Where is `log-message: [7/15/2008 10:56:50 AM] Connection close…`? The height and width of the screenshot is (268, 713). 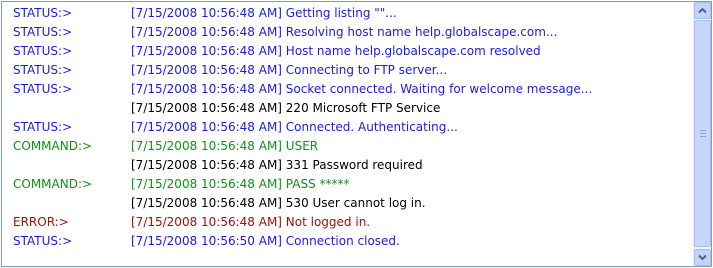
log-message: [7/15/2008 10:56:50 AM] Connection close… is located at coordinates (265, 241).